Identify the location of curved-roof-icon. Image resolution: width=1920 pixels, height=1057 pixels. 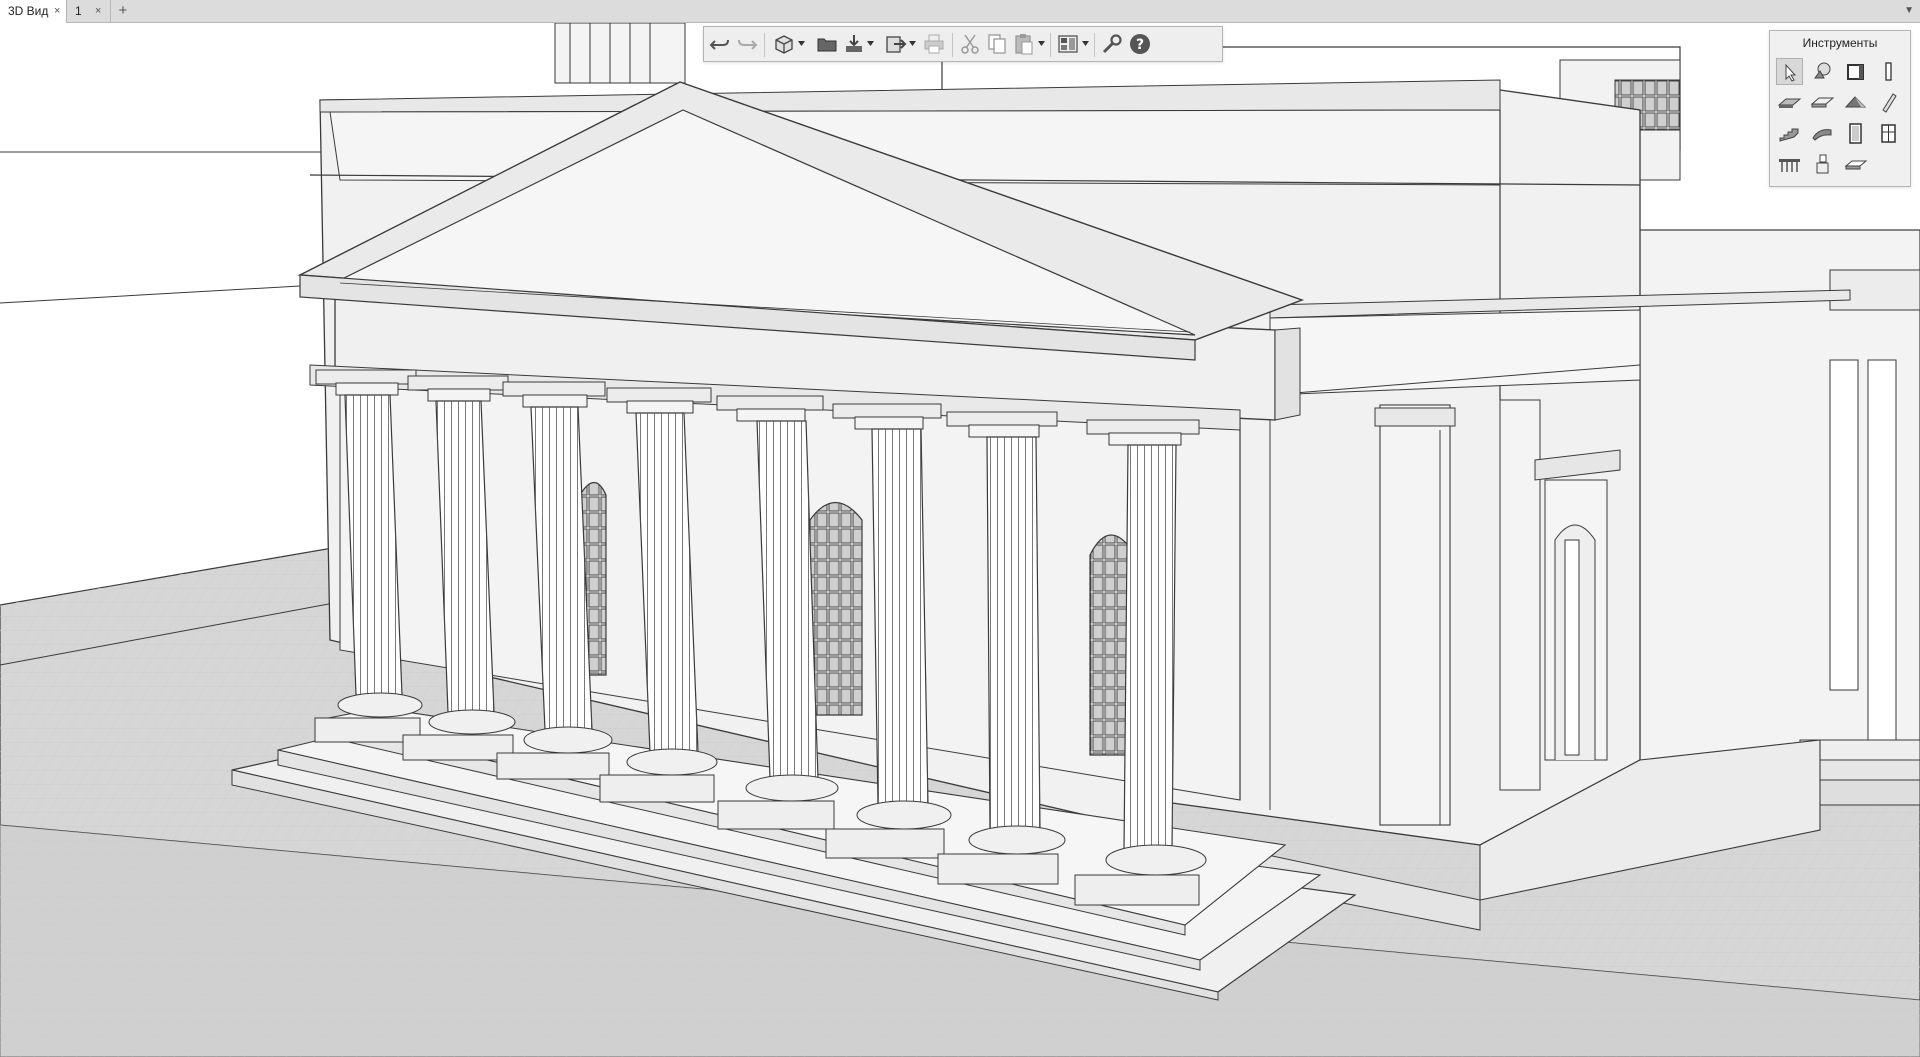
(1822, 133).